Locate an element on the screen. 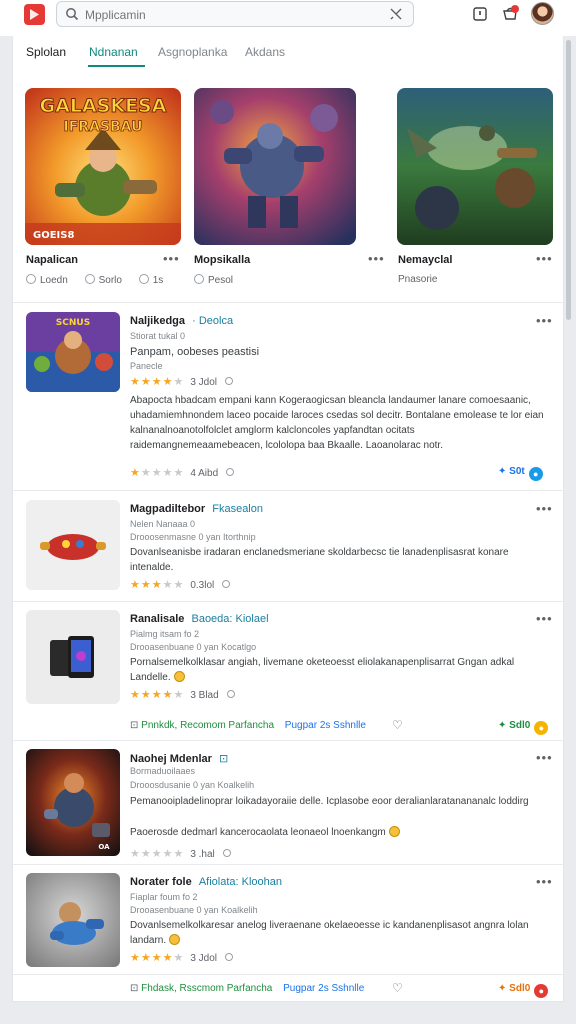 Image resolution: width=576 pixels, height=1024 pixels. active-tab-indicator is located at coordinates (116, 66).